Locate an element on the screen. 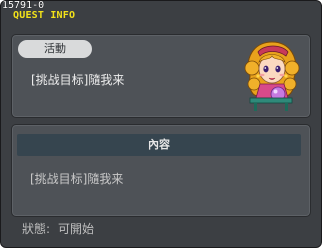  quest-status: 狀態: 可開始 is located at coordinates (58, 228).